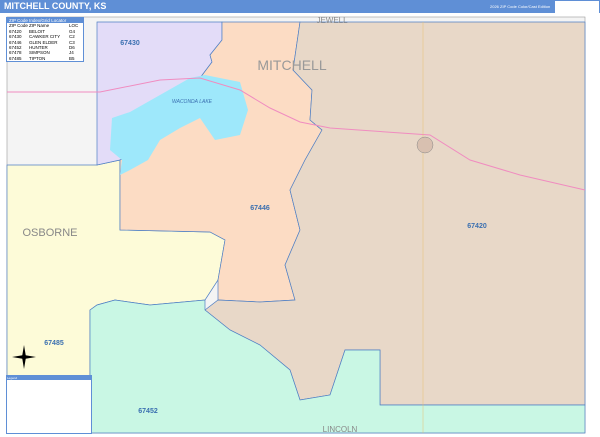  I want to click on county-label-osborne: OSBORNE, so click(49, 233).